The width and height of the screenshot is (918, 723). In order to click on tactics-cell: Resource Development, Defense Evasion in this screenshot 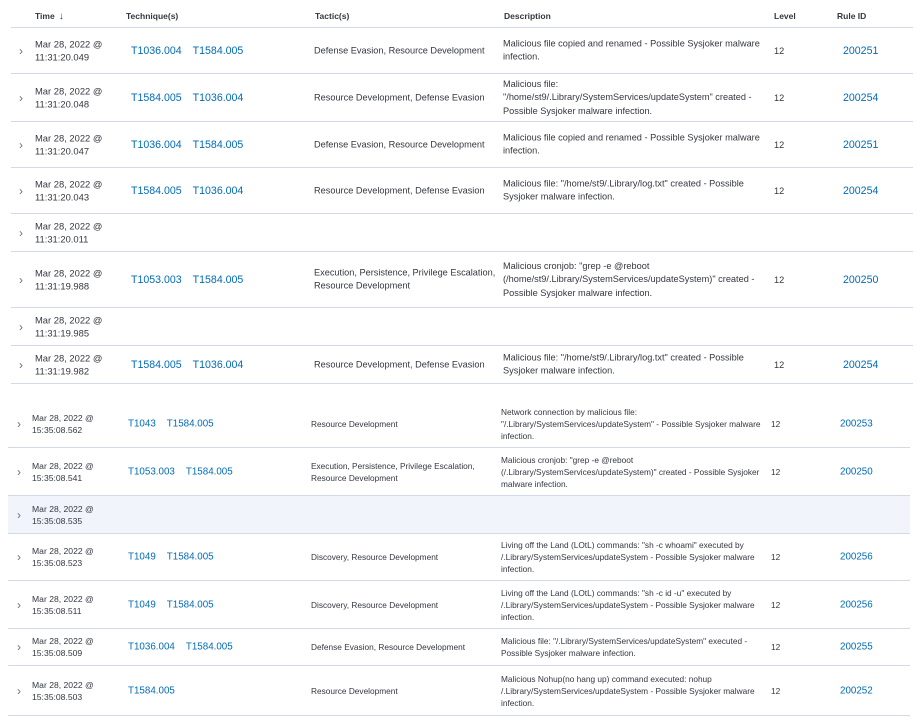, I will do `click(399, 189)`.